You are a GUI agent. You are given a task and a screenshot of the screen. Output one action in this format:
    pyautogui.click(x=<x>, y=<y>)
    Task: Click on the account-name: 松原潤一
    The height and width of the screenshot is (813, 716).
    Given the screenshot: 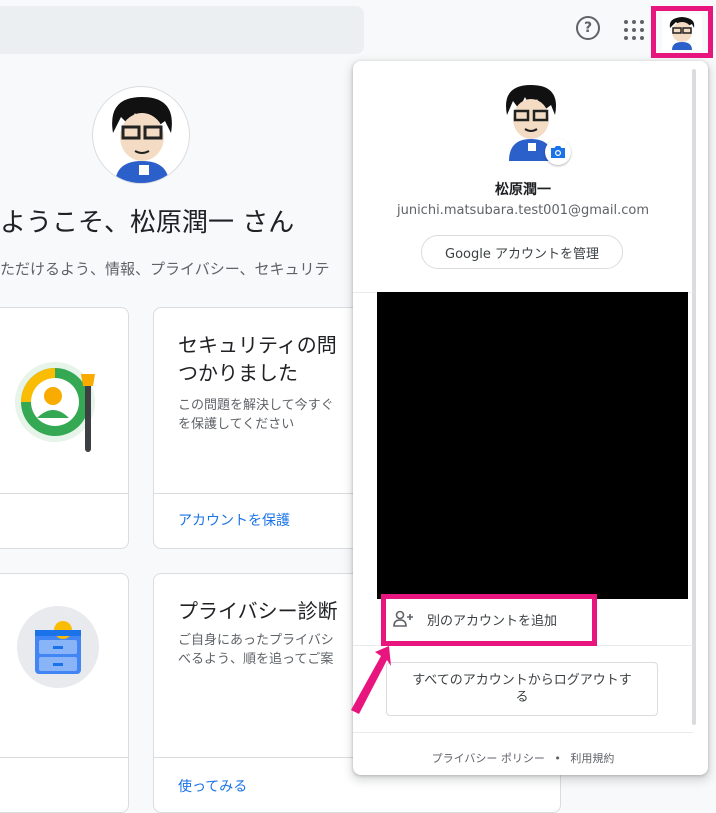 What is the action you would take?
    pyautogui.click(x=523, y=190)
    